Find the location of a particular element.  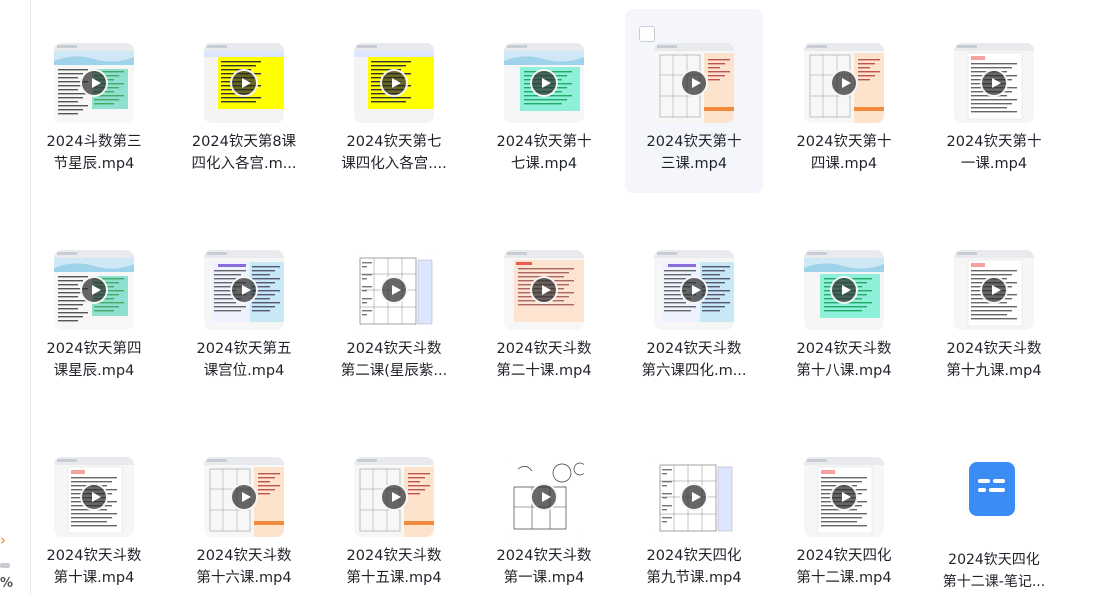

file-tile-video: 2024钦天第十 三课.mp4 is located at coordinates (694, 101).